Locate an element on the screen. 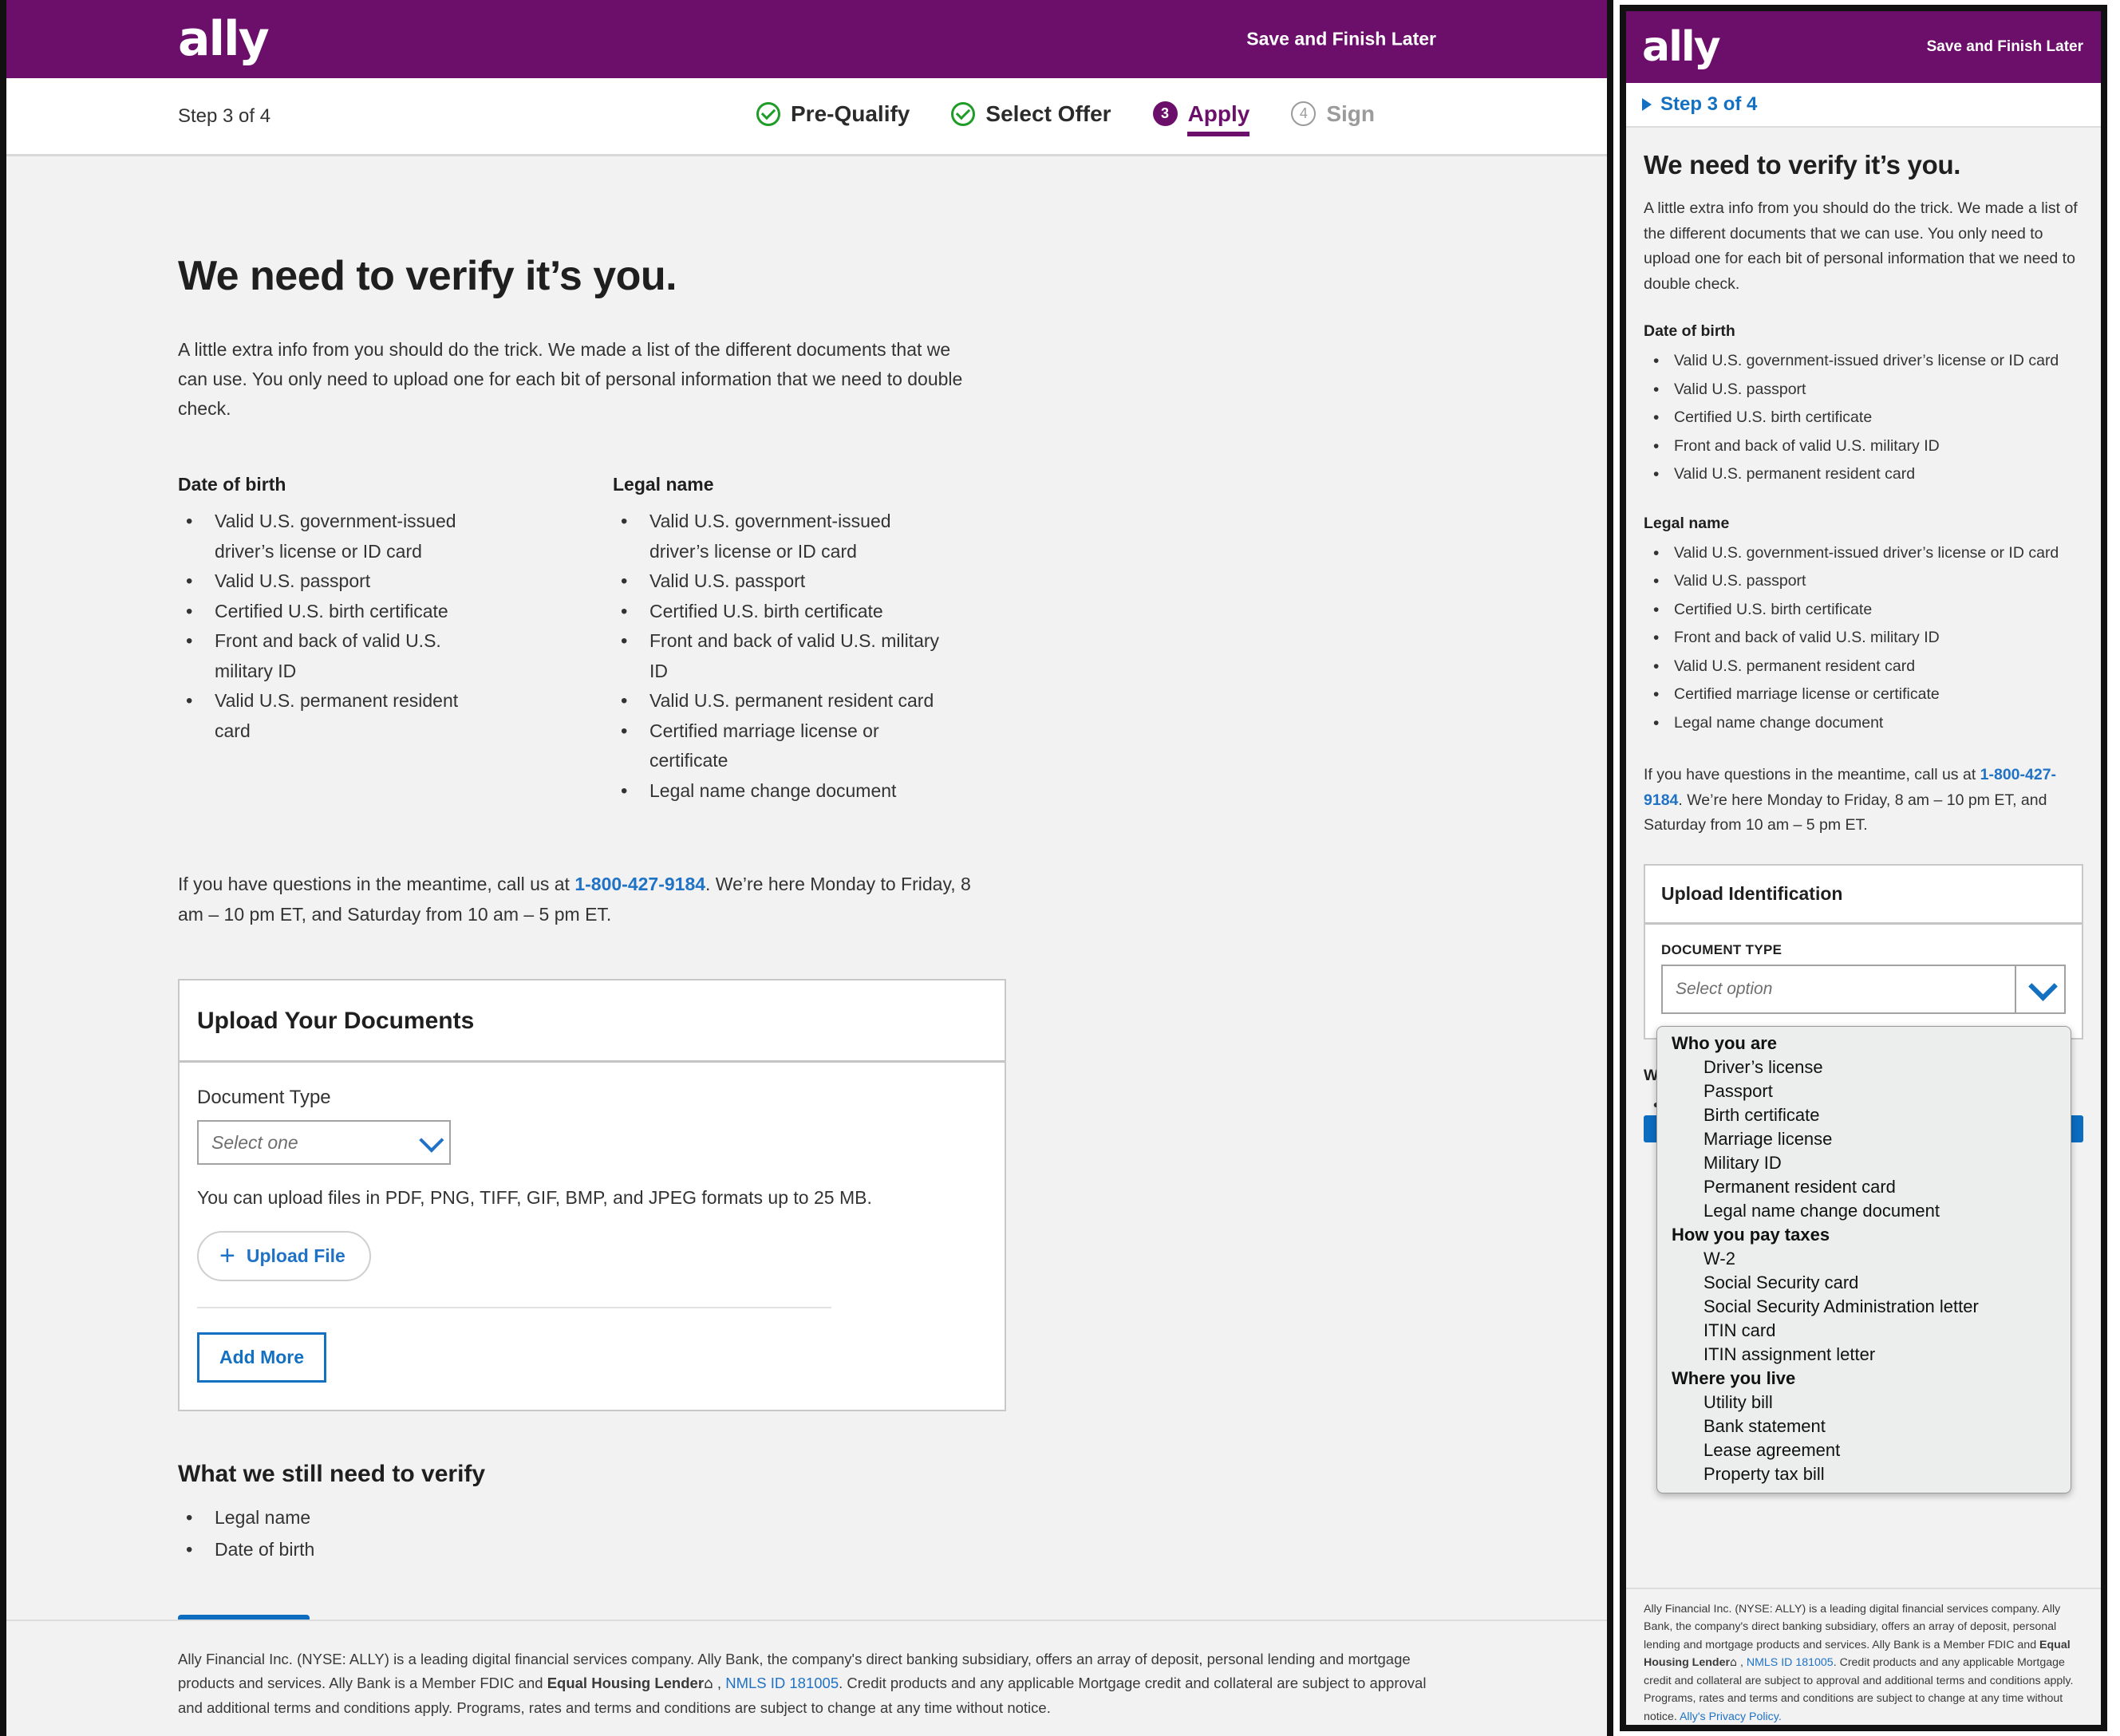 The image size is (2120, 1736). card-body: DOCUMENT TYPE Select option is located at coordinates (1863, 981).